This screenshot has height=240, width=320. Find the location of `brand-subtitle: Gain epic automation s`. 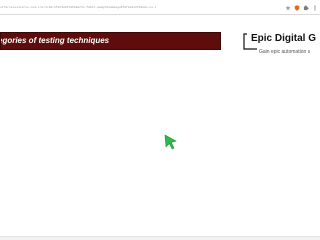

brand-subtitle: Gain epic automation s is located at coordinates (285, 52).